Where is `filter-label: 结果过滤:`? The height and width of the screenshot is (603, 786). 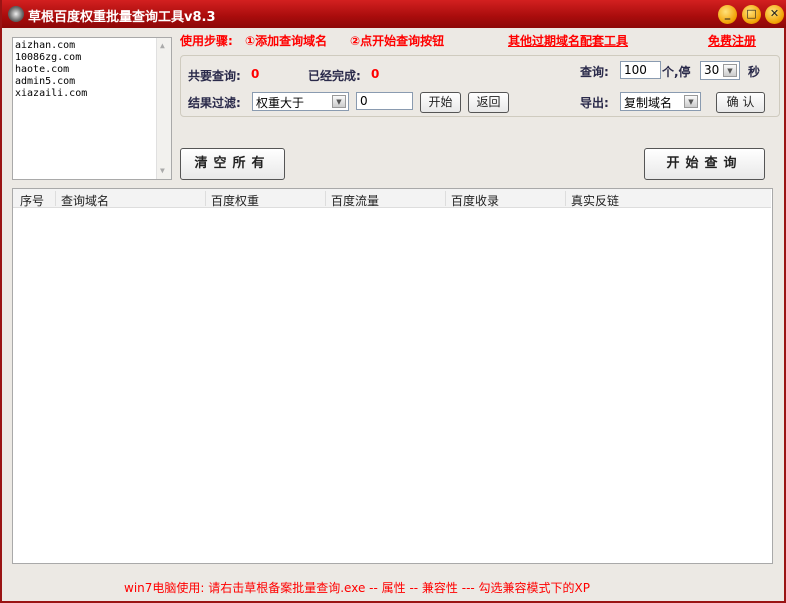
filter-label: 结果过滤: is located at coordinates (214, 103).